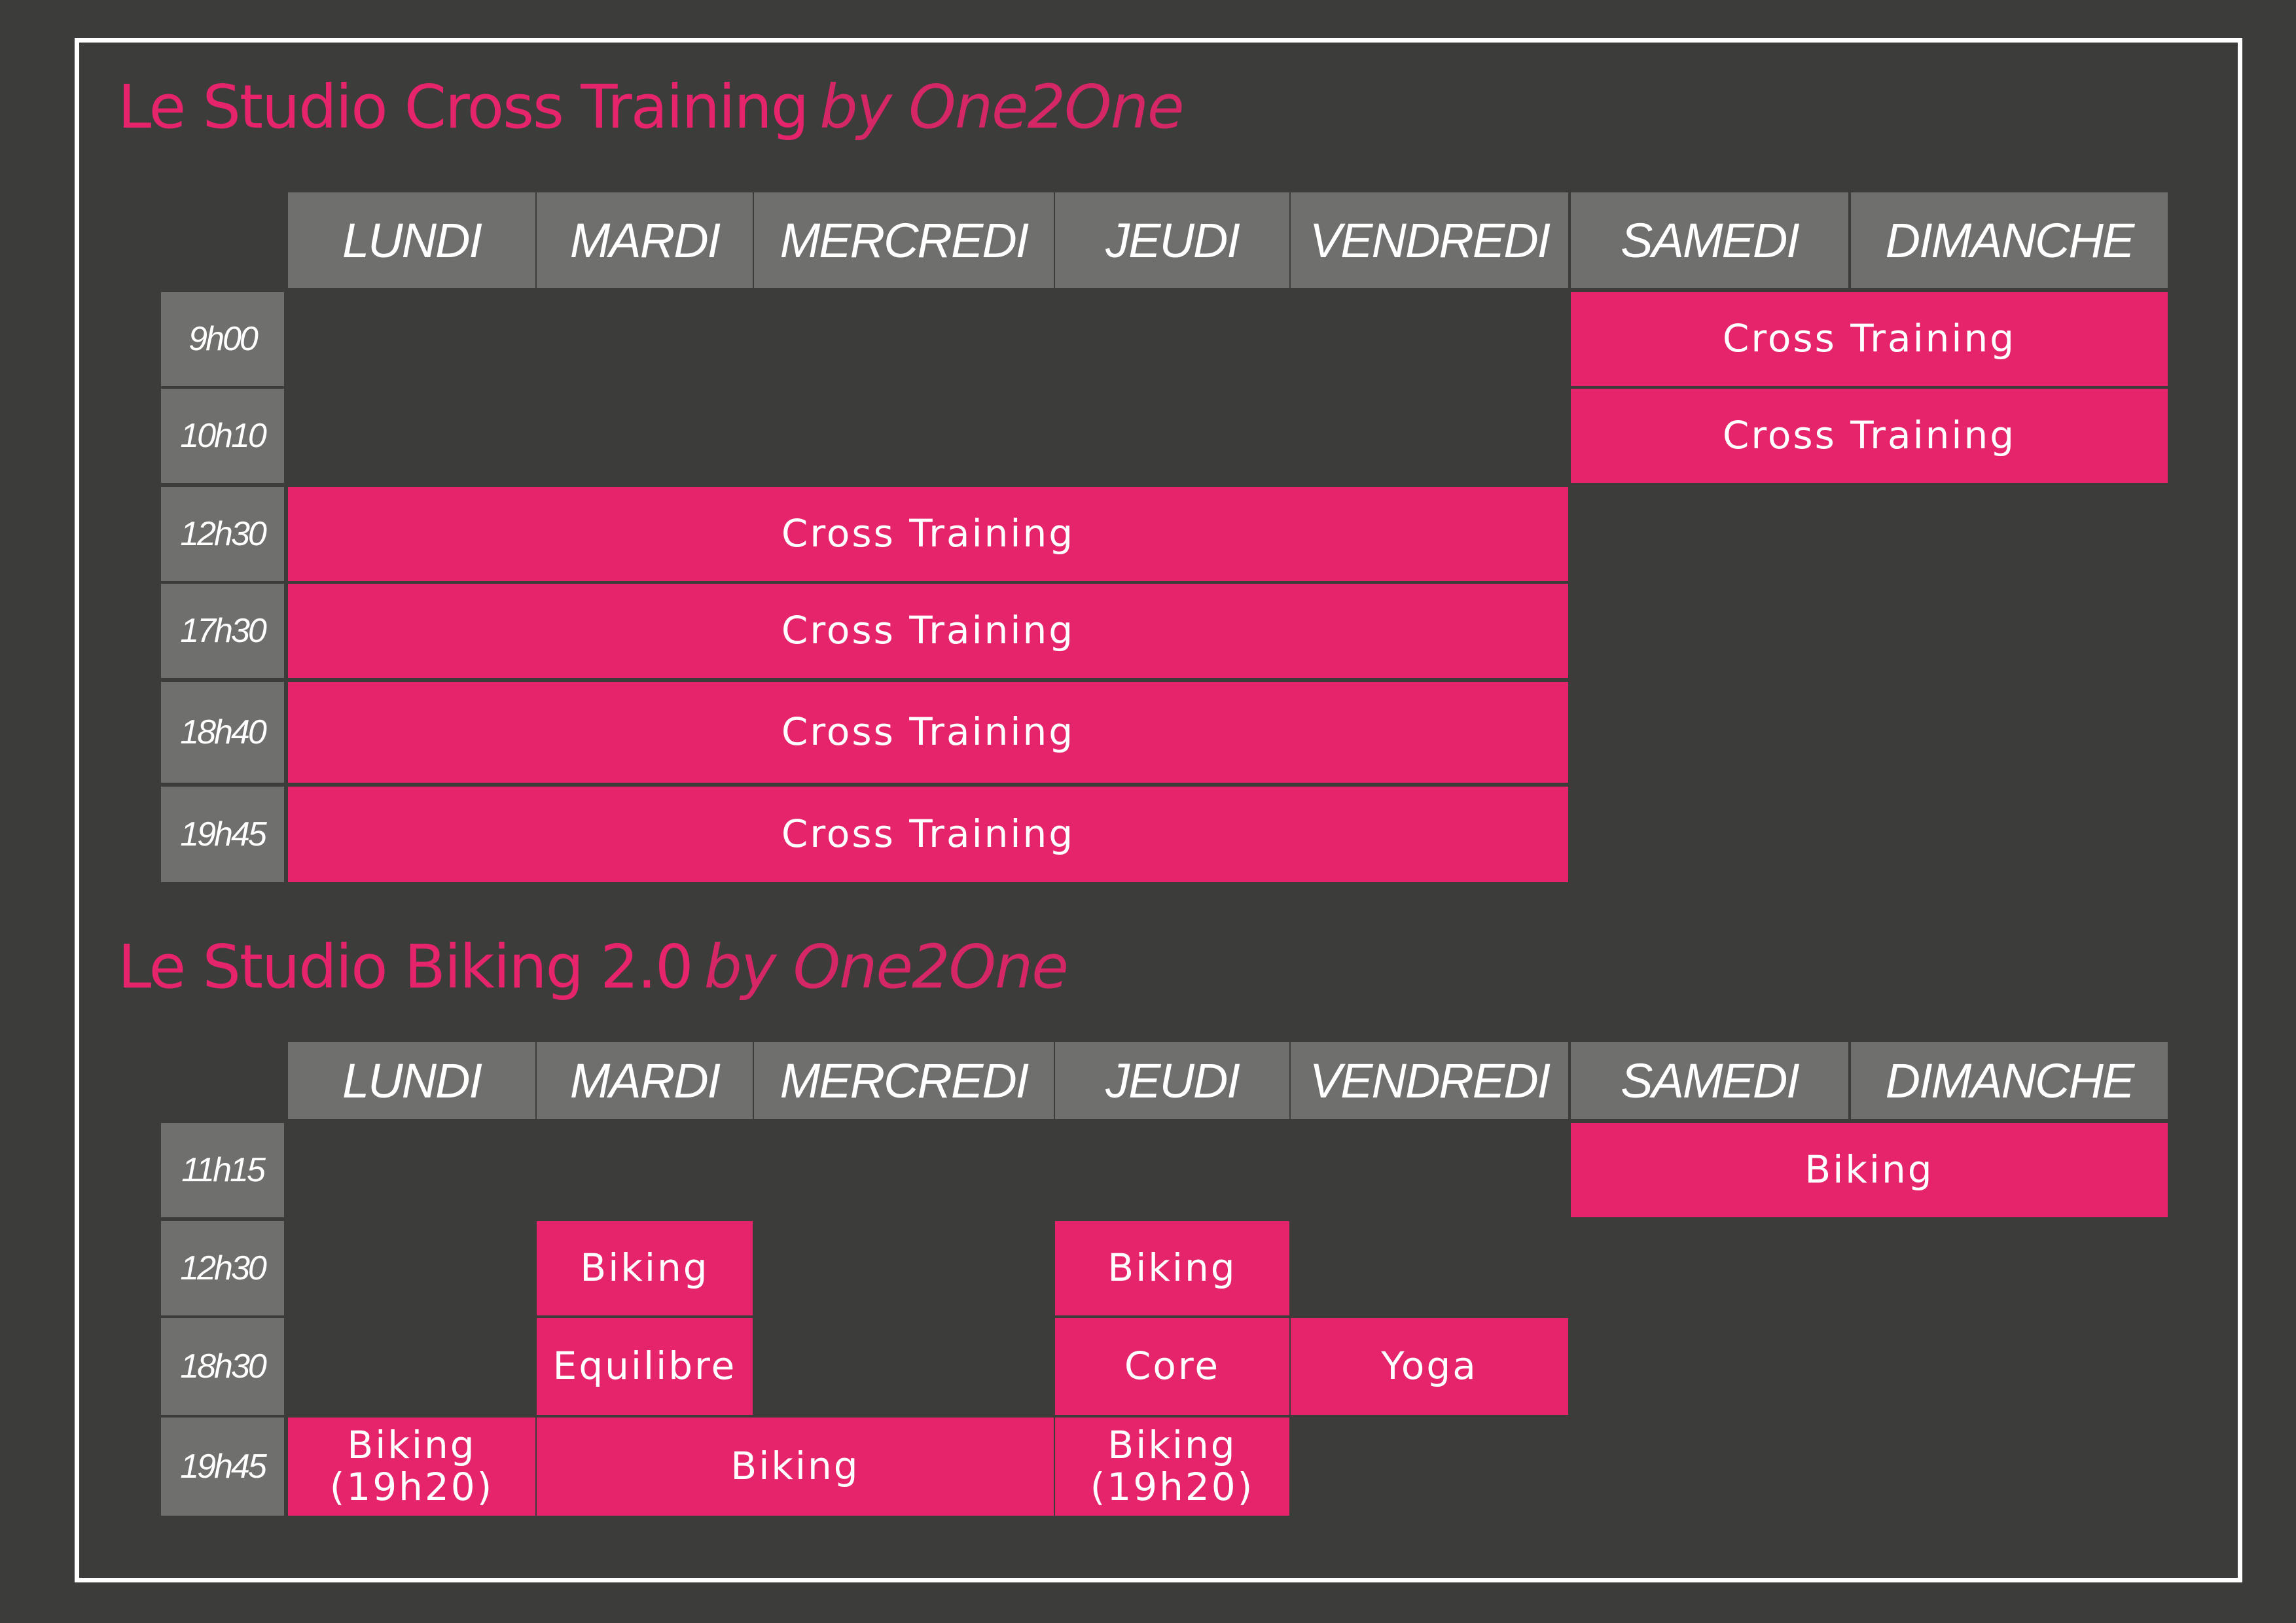 The width and height of the screenshot is (2296, 1623). I want to click on class-block: Core, so click(1172, 1366).